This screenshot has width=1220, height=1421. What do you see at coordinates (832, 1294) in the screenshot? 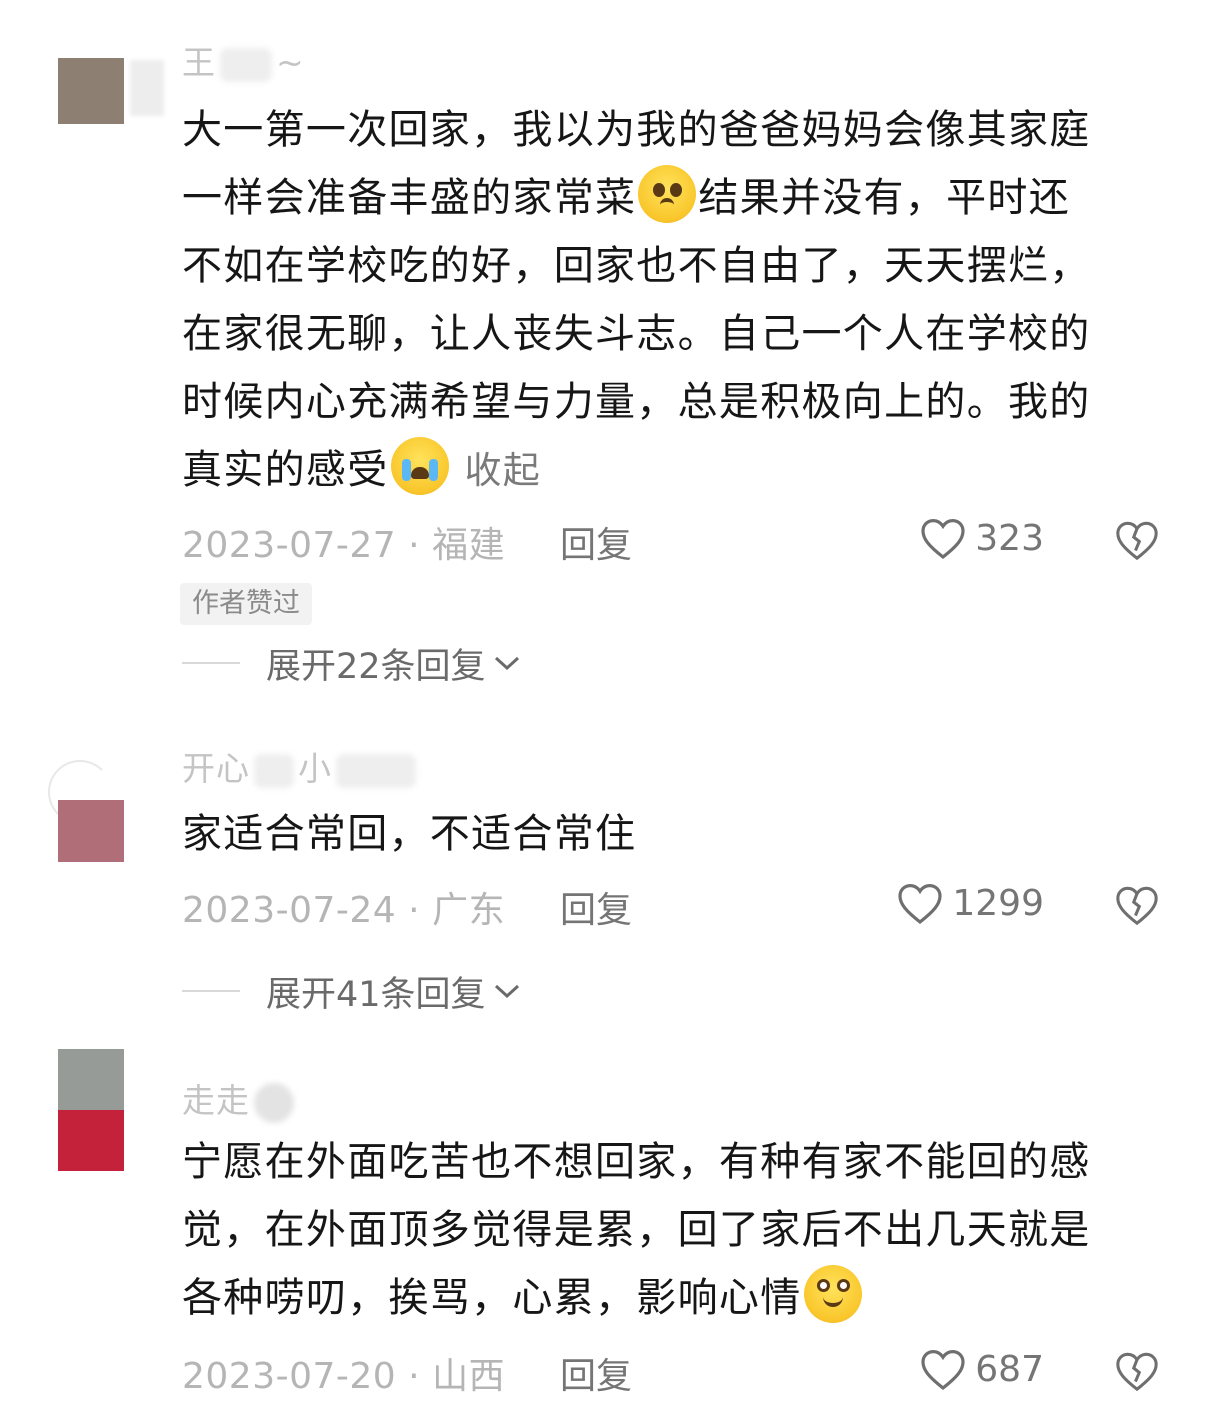
I see `smiling-face-emoji-icon` at bounding box center [832, 1294].